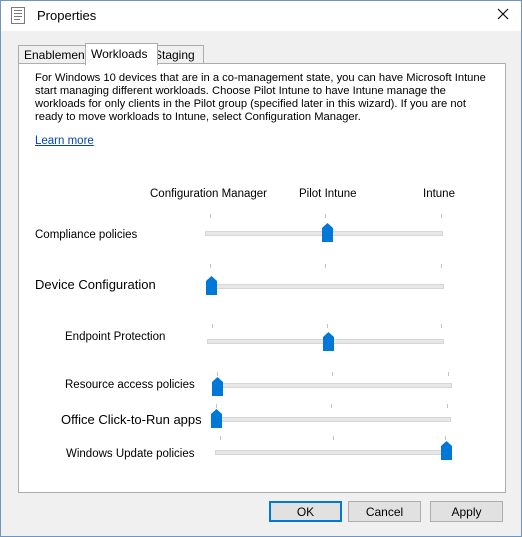  Describe the element at coordinates (208, 194) in the screenshot. I see `column-configuration-manager: Configuration Manager` at that location.